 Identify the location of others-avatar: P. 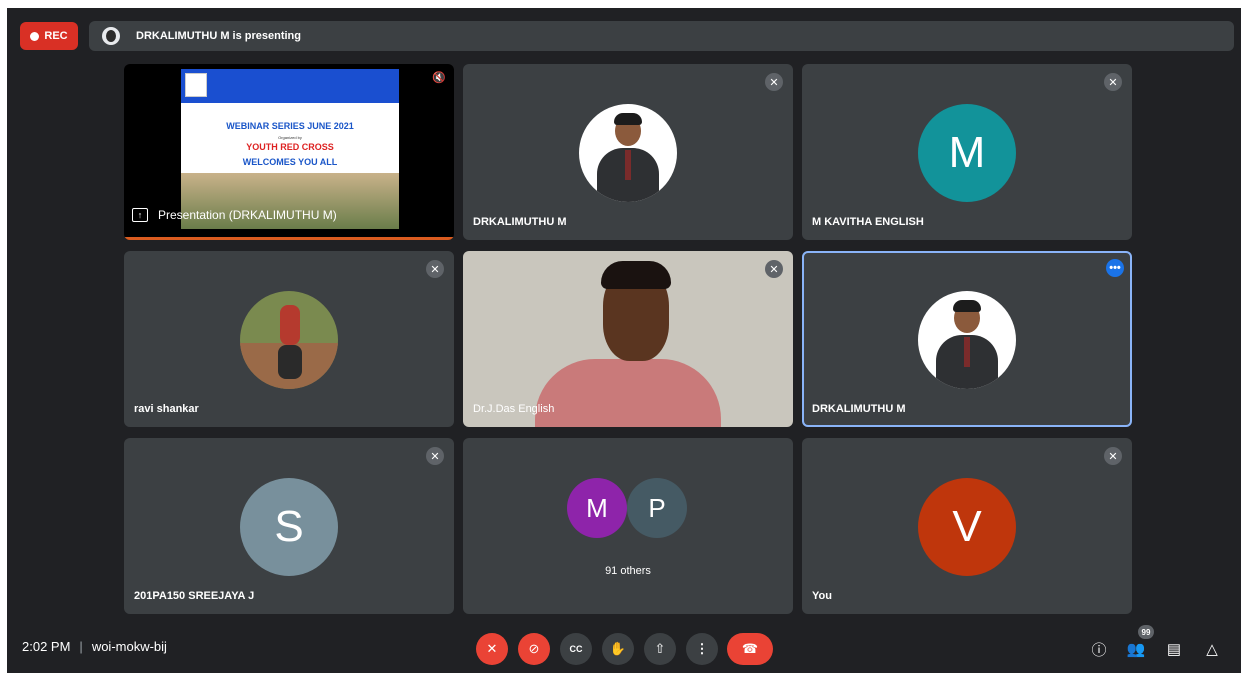
(657, 508).